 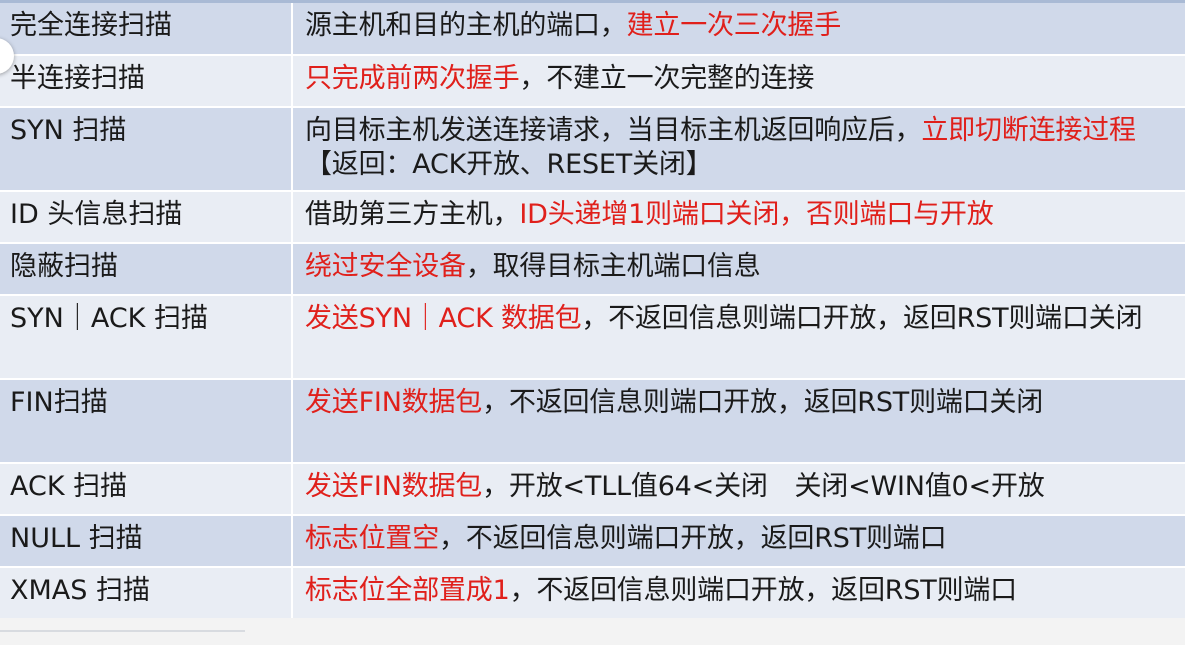 What do you see at coordinates (756, 214) in the screenshot?
I see `desc-highlight: ID头递增1则端口关闭，否则端口与开放` at bounding box center [756, 214].